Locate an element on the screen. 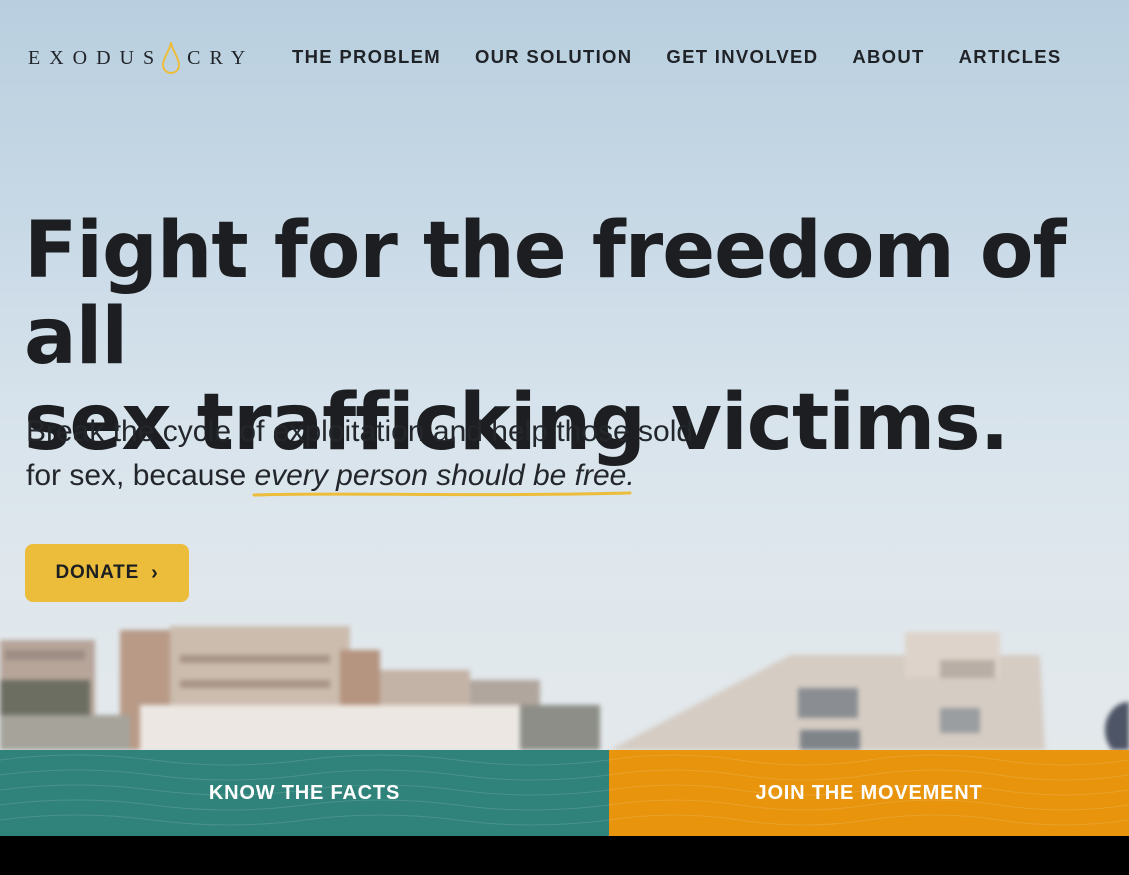  nav-item-our-solution: OUR SOLUTION is located at coordinates (553, 57).